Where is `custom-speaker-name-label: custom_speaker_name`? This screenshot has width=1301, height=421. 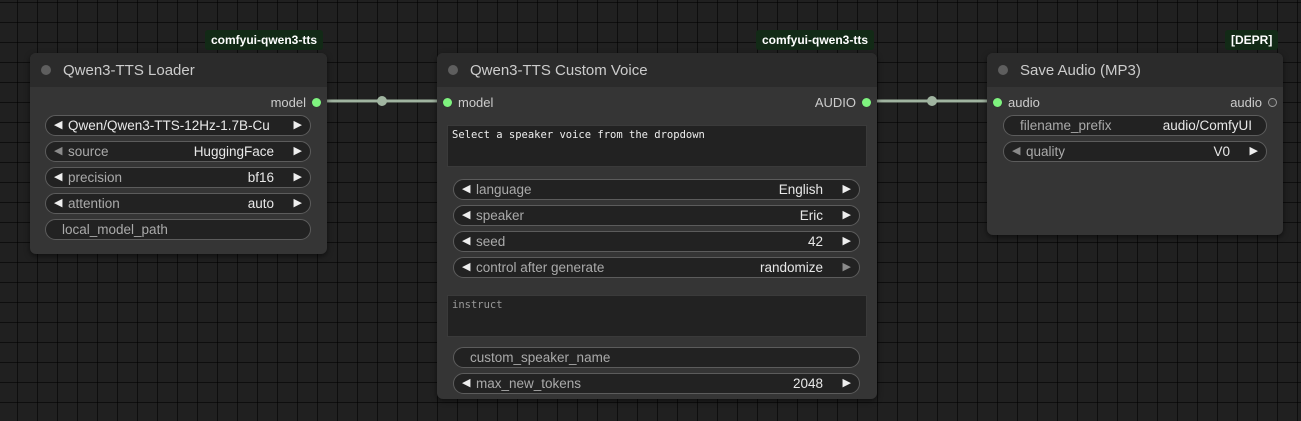 custom-speaker-name-label: custom_speaker_name is located at coordinates (540, 357).